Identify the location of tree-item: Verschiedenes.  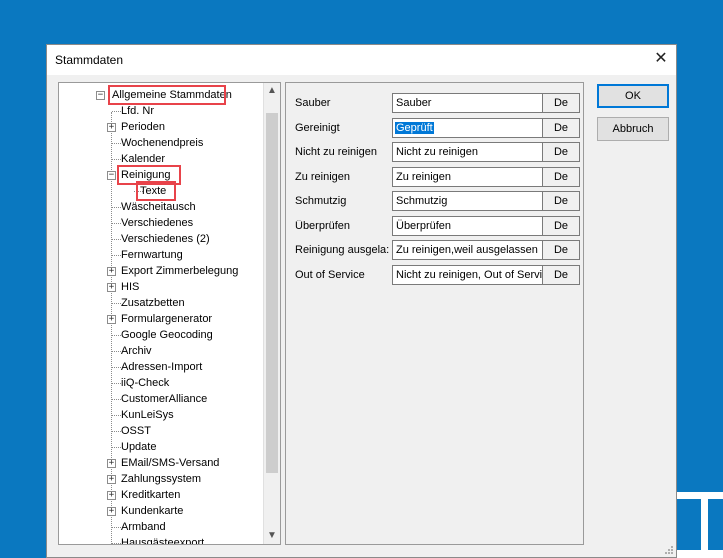
(161, 223).